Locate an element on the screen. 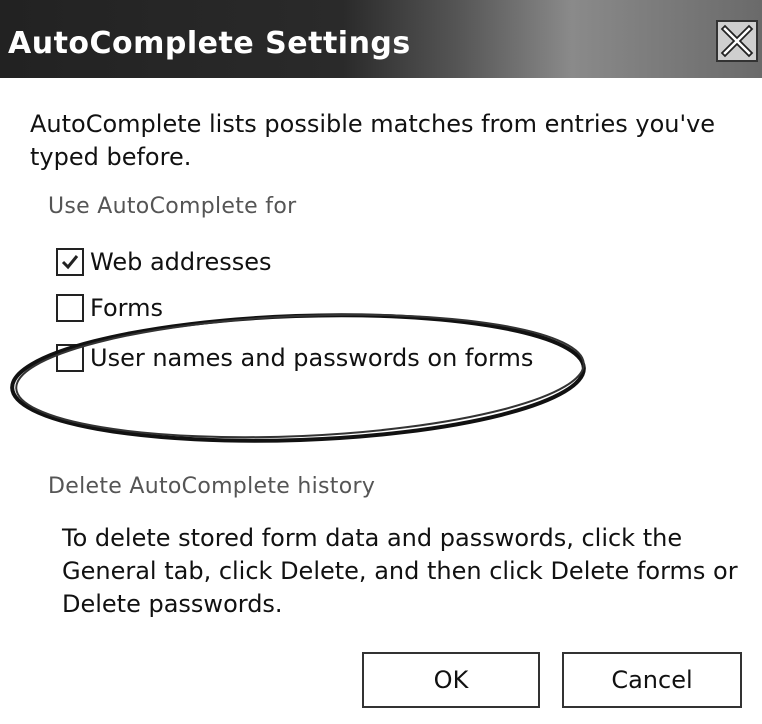 This screenshot has height=724, width=762. user-names-passwords-option: User names and passwords on forms is located at coordinates (294, 358).